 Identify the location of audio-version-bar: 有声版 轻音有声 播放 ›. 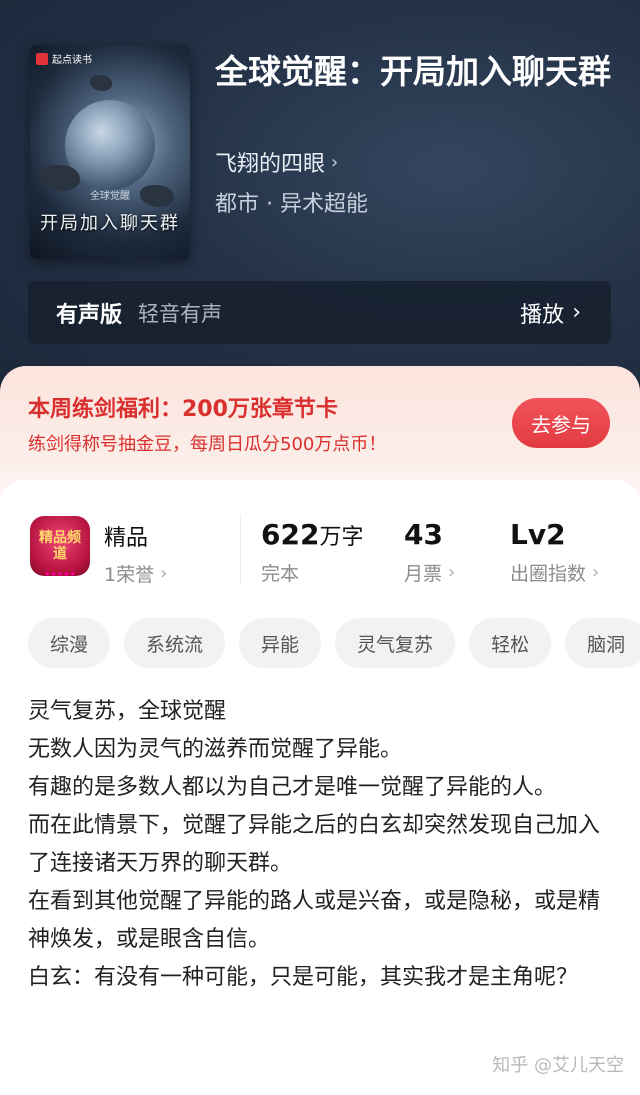
(319, 312).